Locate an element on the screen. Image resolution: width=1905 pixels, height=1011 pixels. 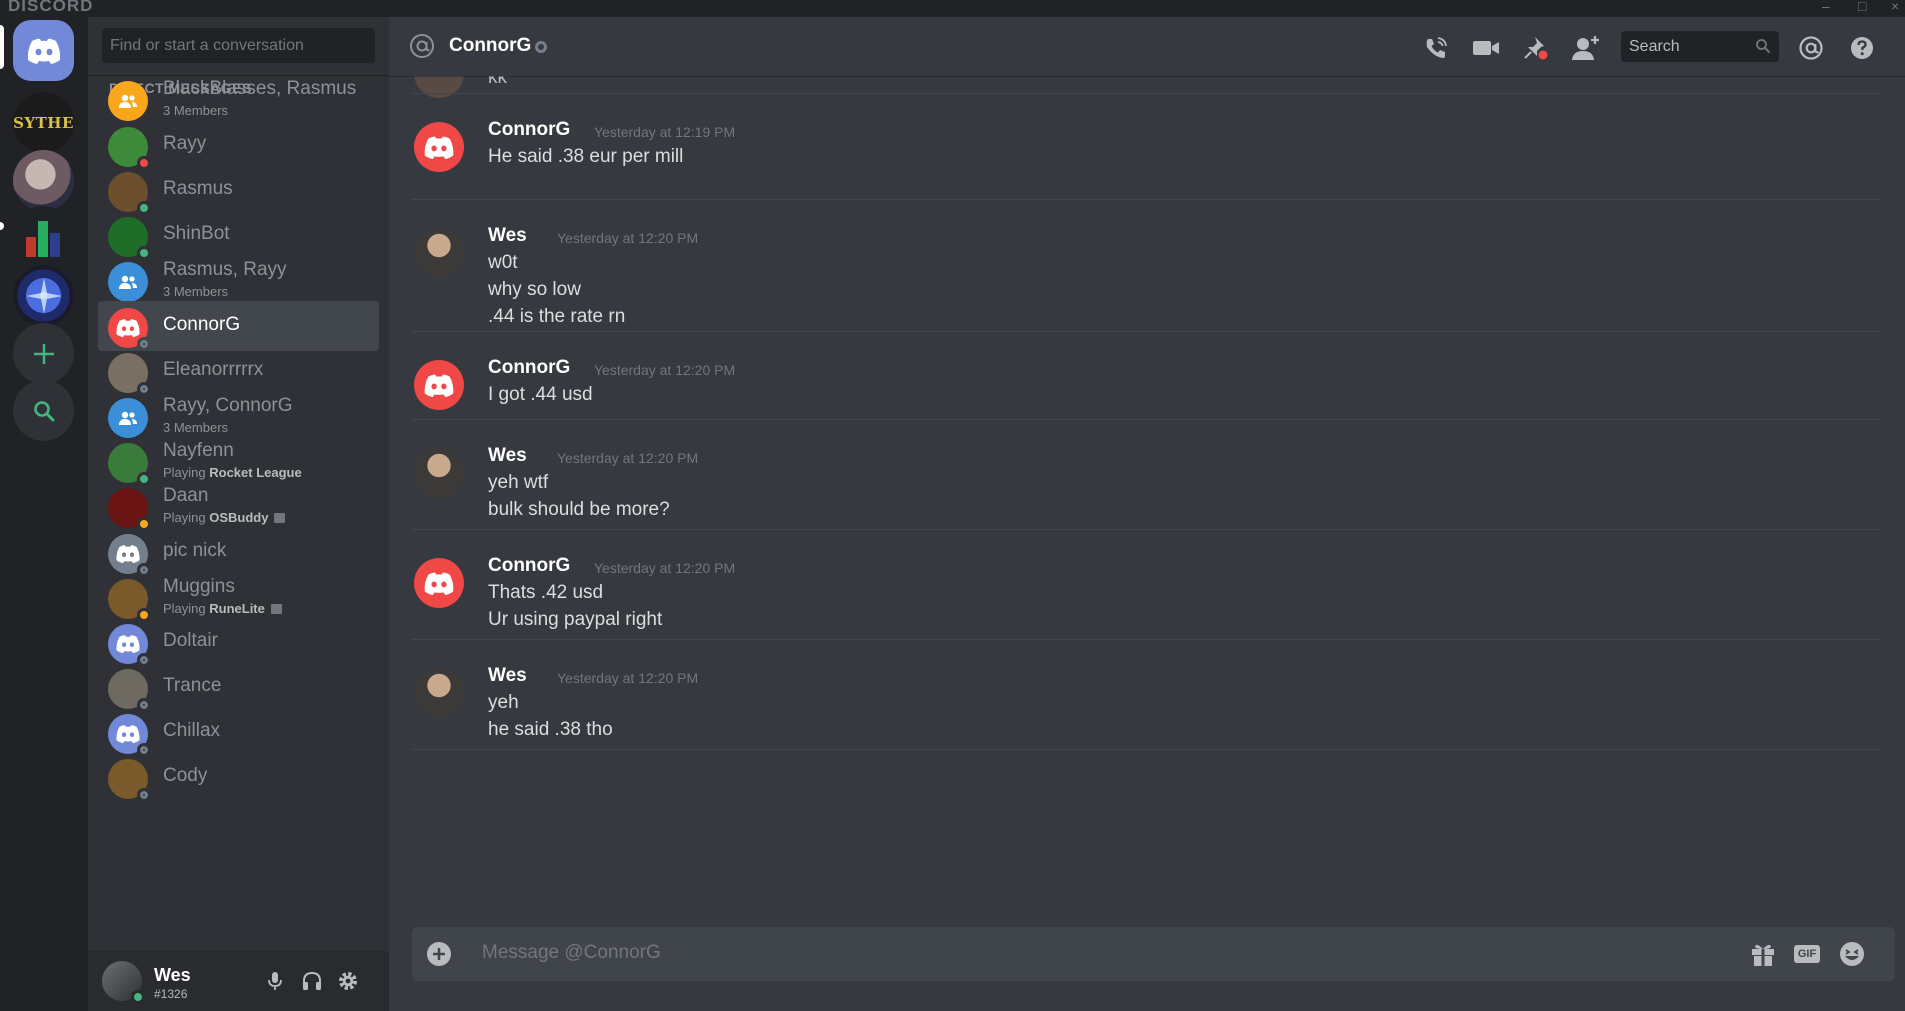
help-button is located at coordinates (1862, 48).